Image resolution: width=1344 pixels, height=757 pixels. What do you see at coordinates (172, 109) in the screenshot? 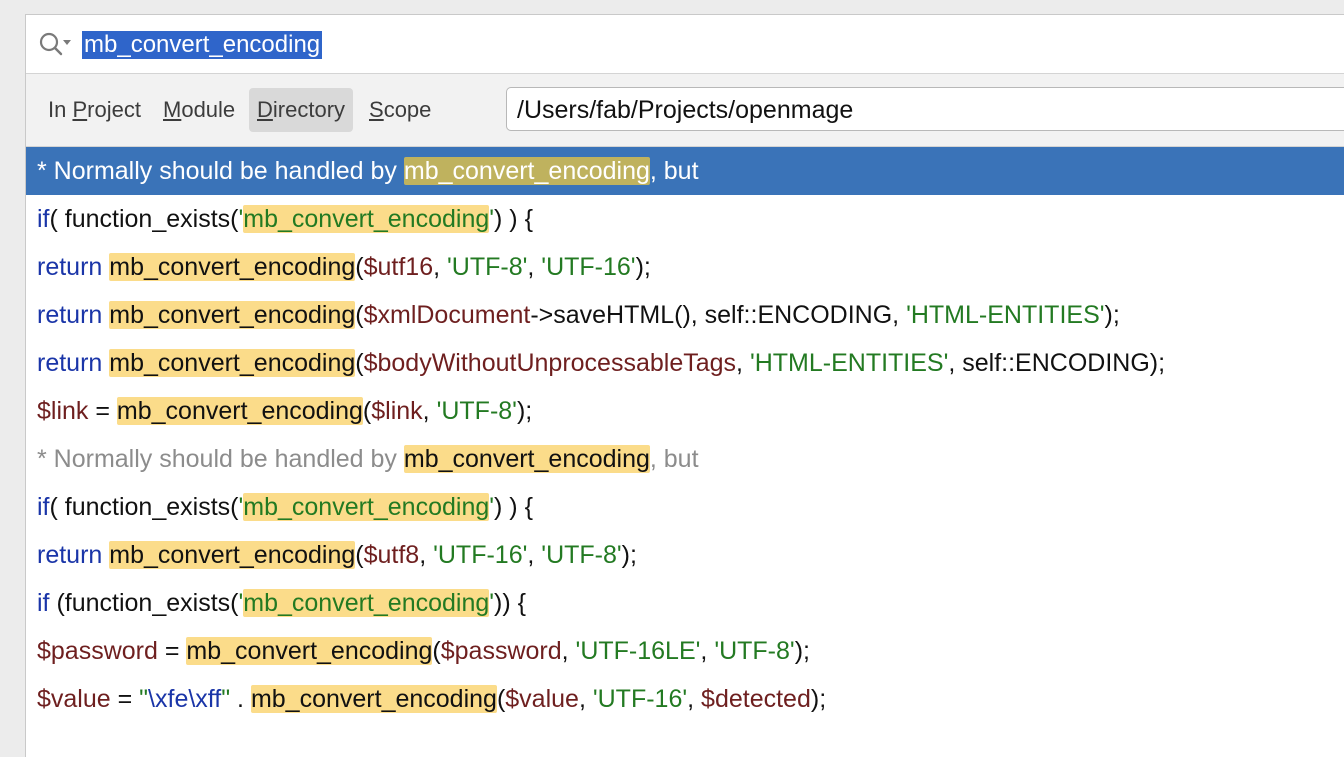
I see `tab-mnemonic: M` at bounding box center [172, 109].